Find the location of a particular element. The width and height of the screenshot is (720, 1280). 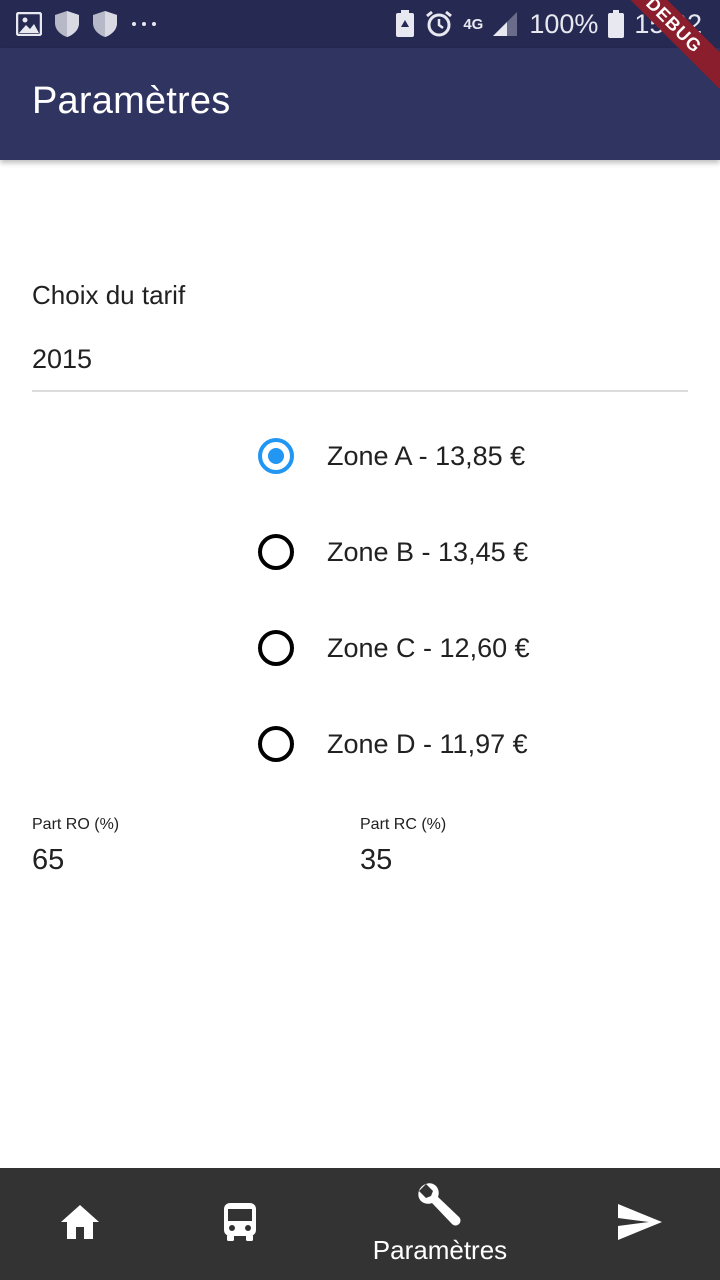

battery-saver-icon is located at coordinates (405, 24).